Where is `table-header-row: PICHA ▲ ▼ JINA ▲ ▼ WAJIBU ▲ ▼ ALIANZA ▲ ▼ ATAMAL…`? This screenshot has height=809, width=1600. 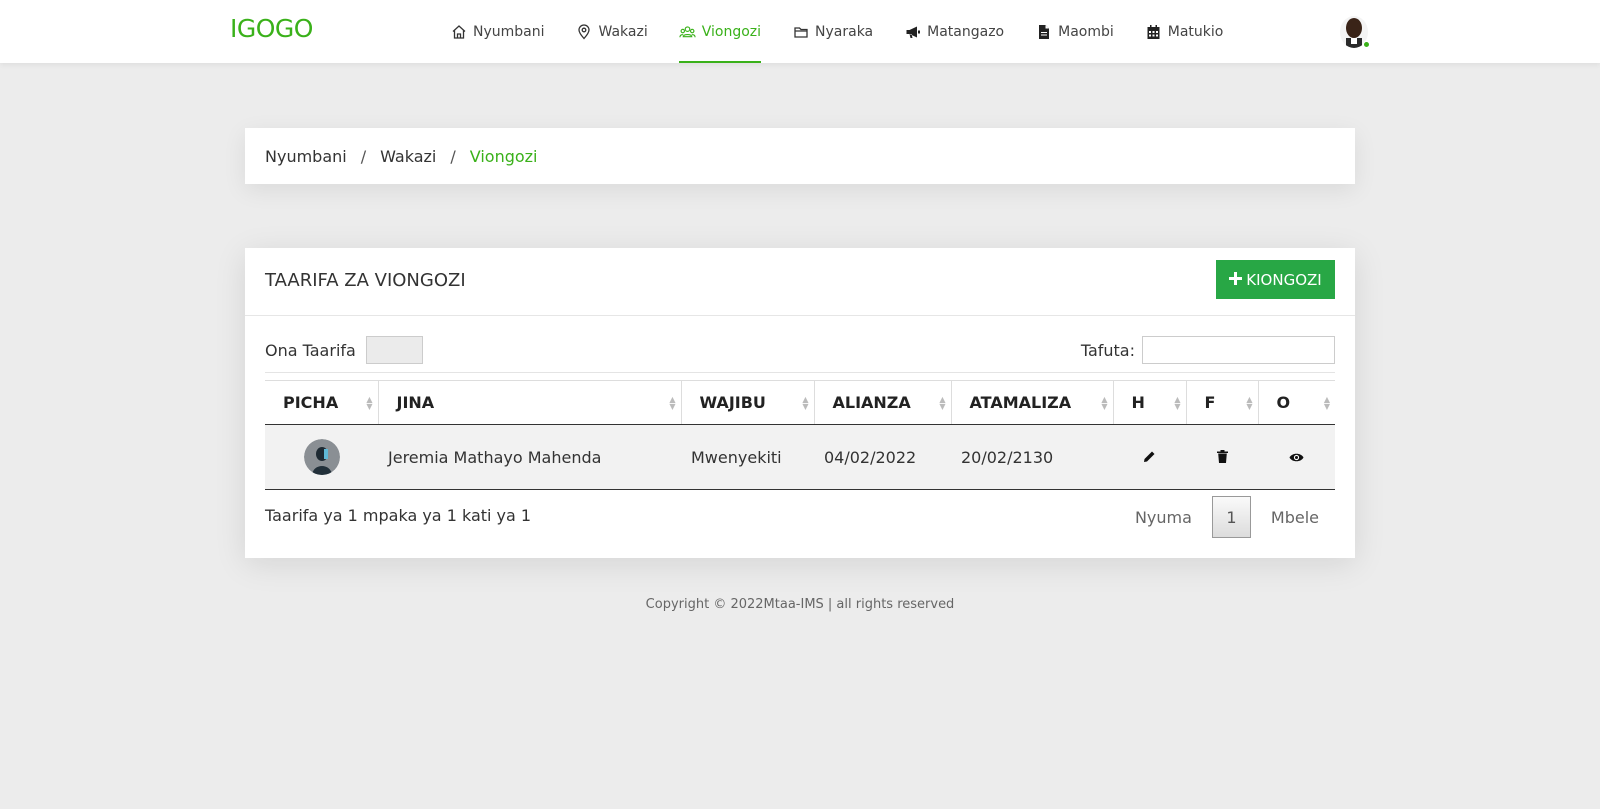 table-header-row: PICHA ▲ ▼ JINA ▲ ▼ WAJIBU ▲ ▼ ALIANZA ▲ ▼ ATAMAL… is located at coordinates (800, 402).